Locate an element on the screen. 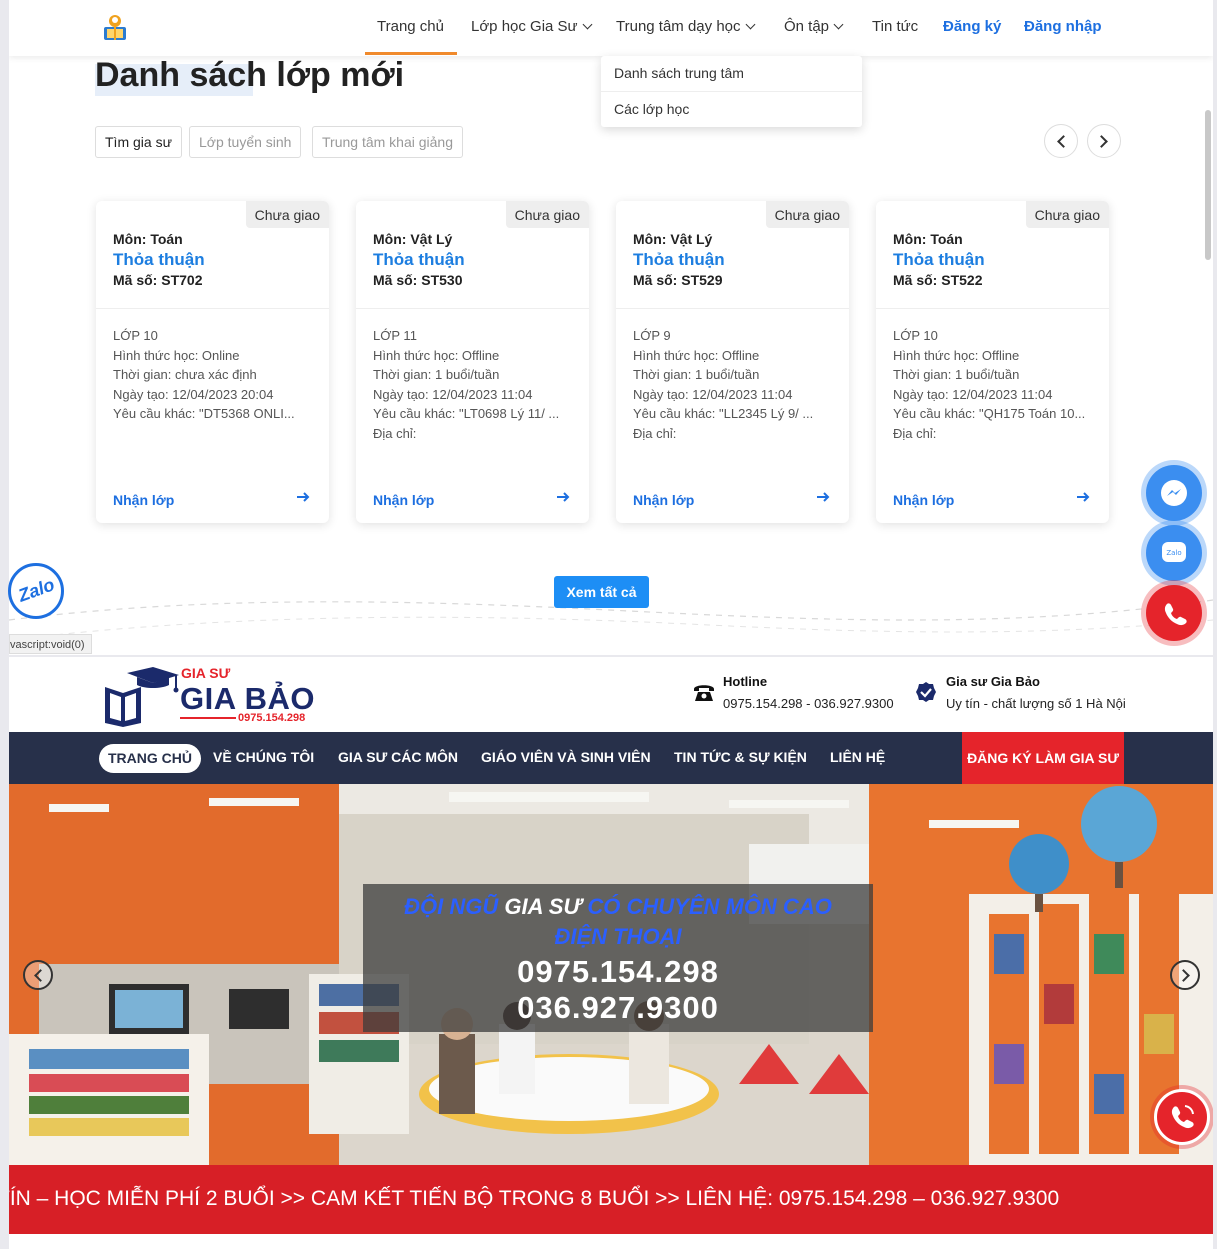  hotline-label: Hotline is located at coordinates (745, 681).